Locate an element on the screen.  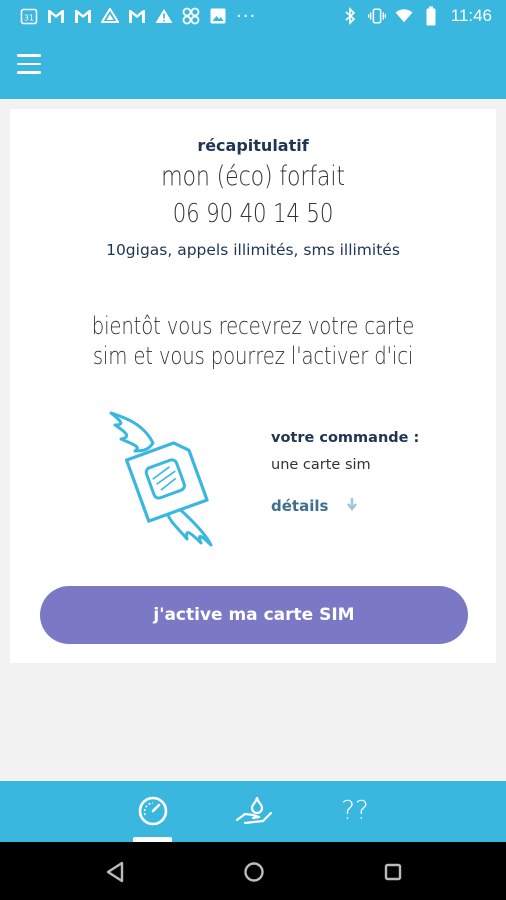
vibrate-icon is located at coordinates (376, 16).